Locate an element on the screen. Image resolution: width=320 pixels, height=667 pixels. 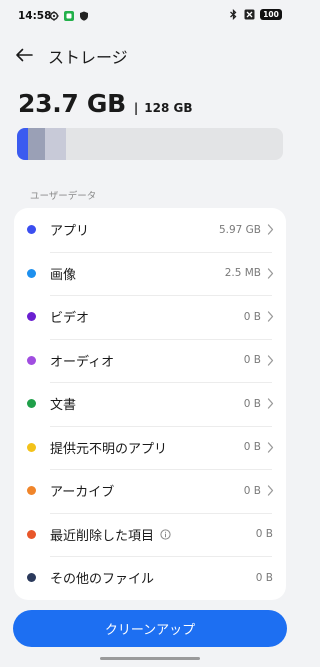
category-label-text: アーカイブ is located at coordinates (82, 493).